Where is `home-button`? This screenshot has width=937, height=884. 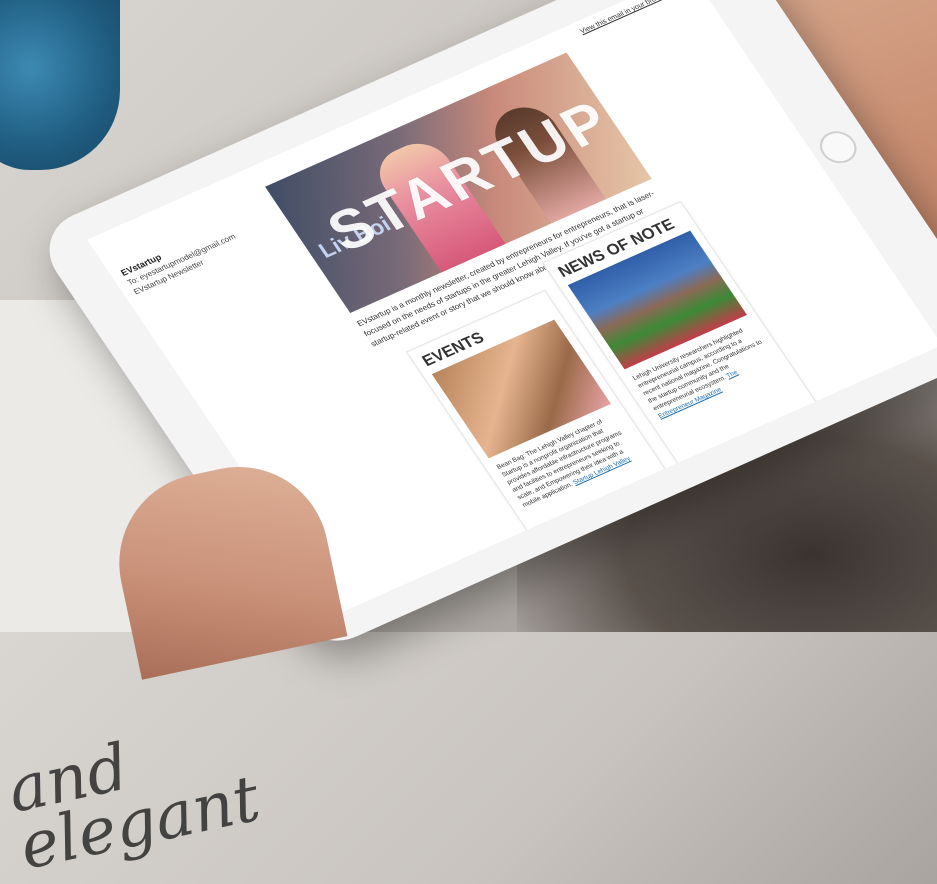 home-button is located at coordinates (838, 147).